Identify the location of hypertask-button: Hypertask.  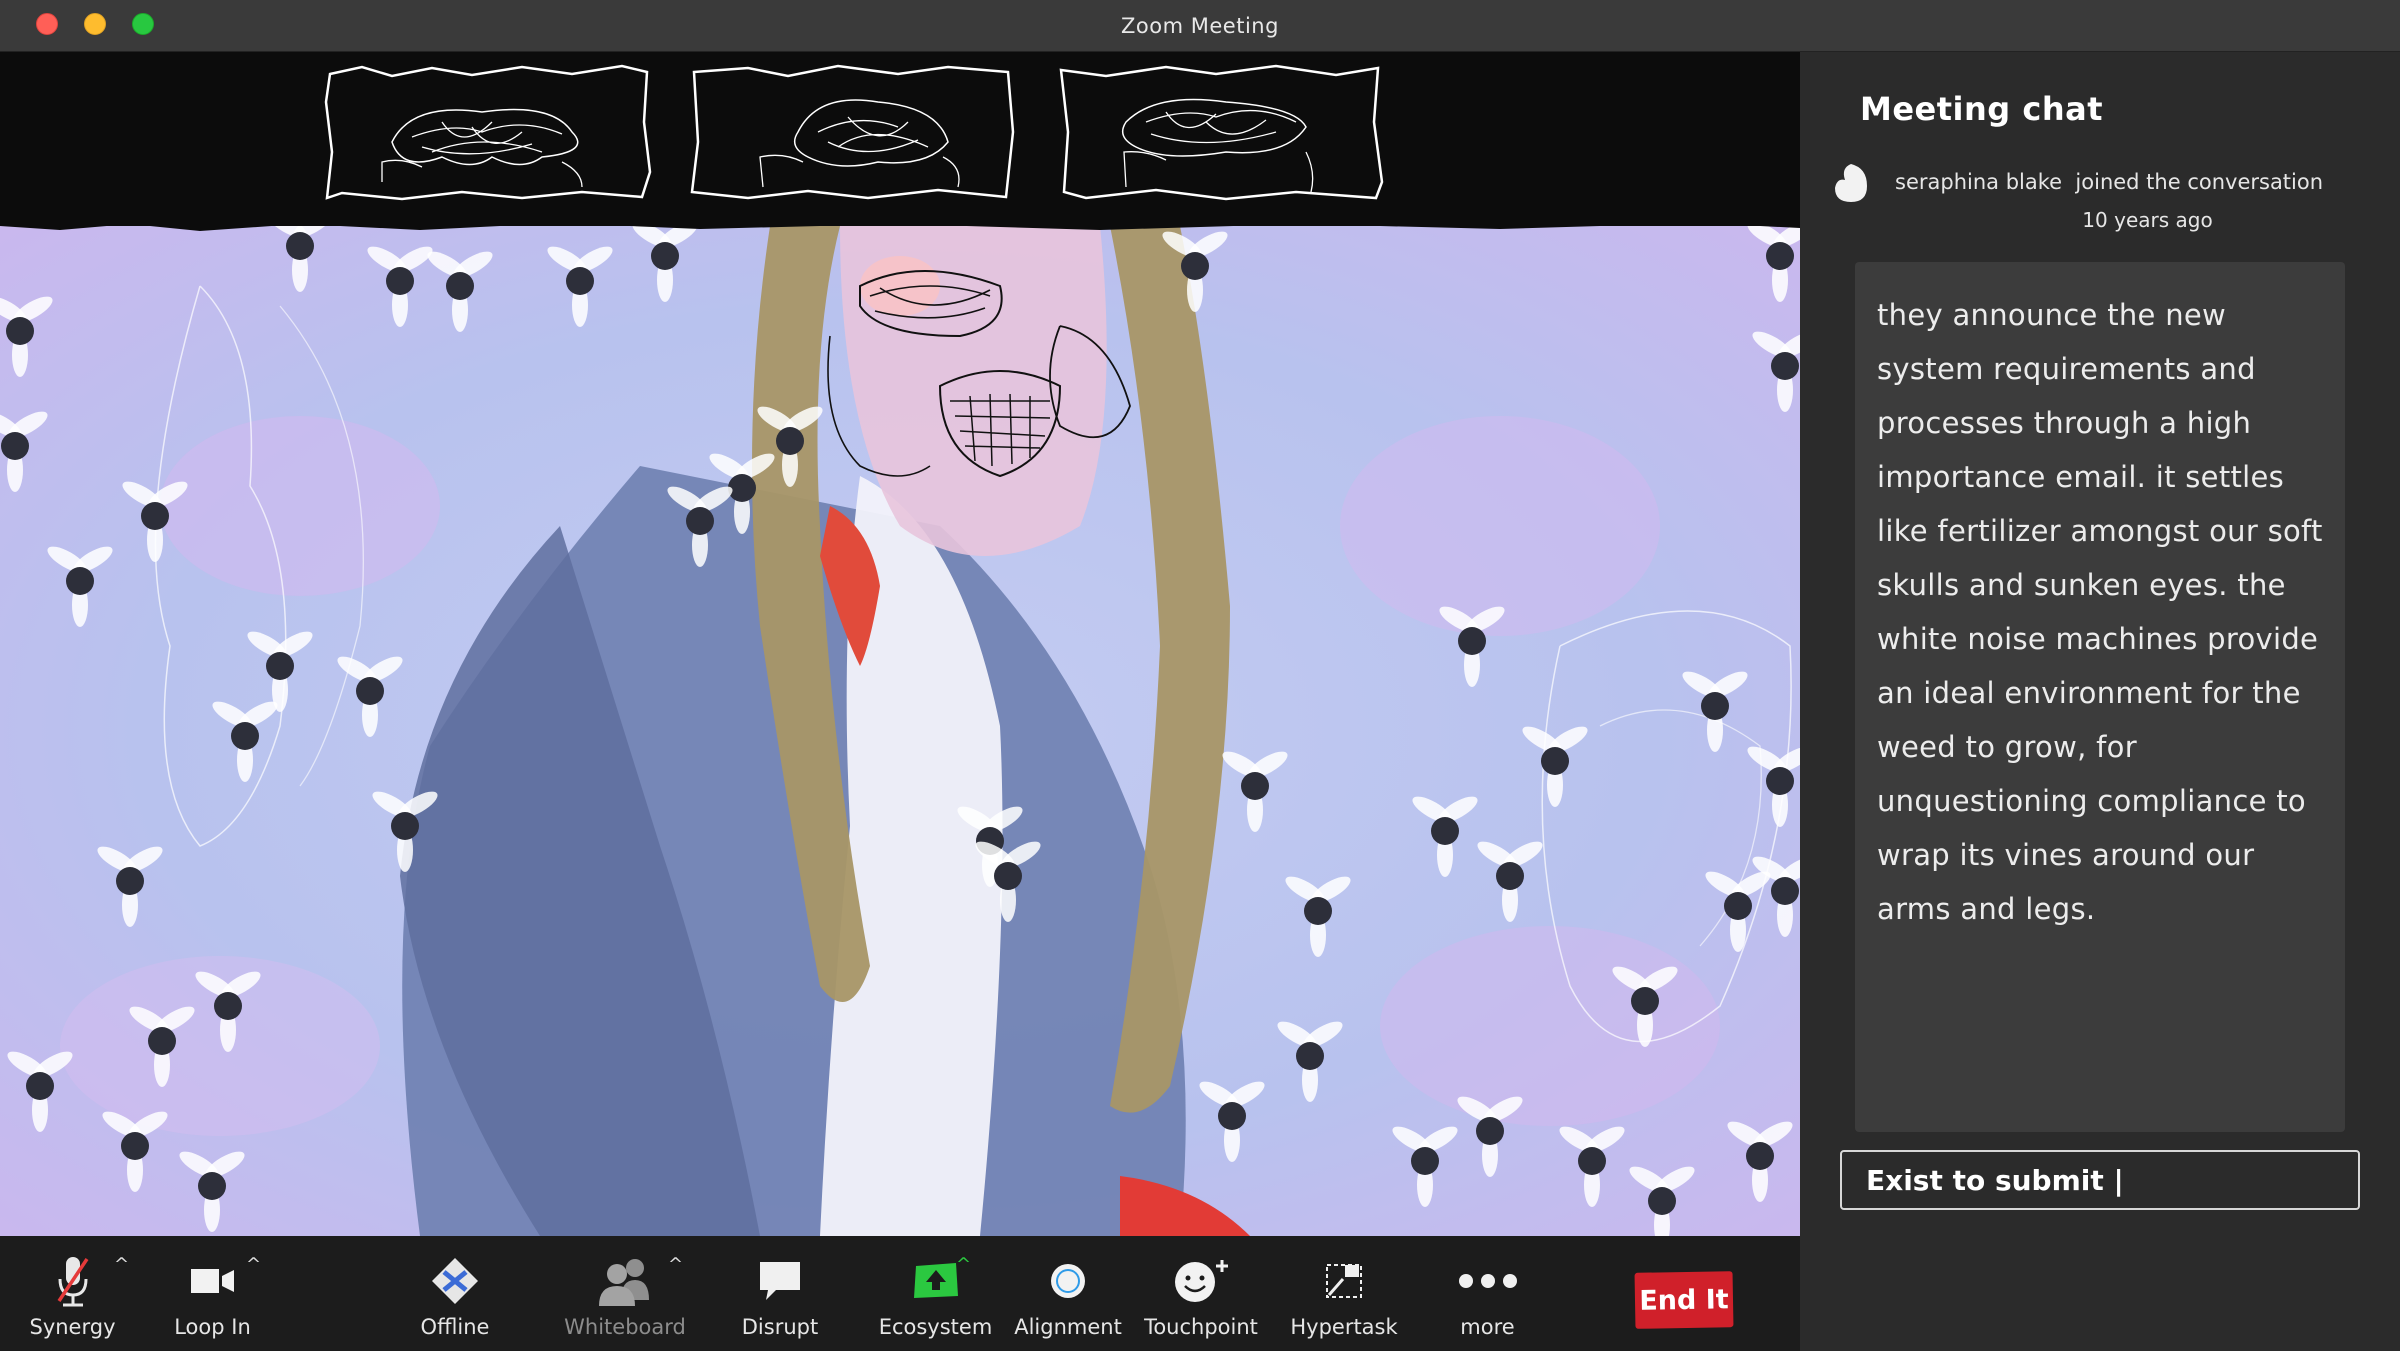
(1344, 1293).